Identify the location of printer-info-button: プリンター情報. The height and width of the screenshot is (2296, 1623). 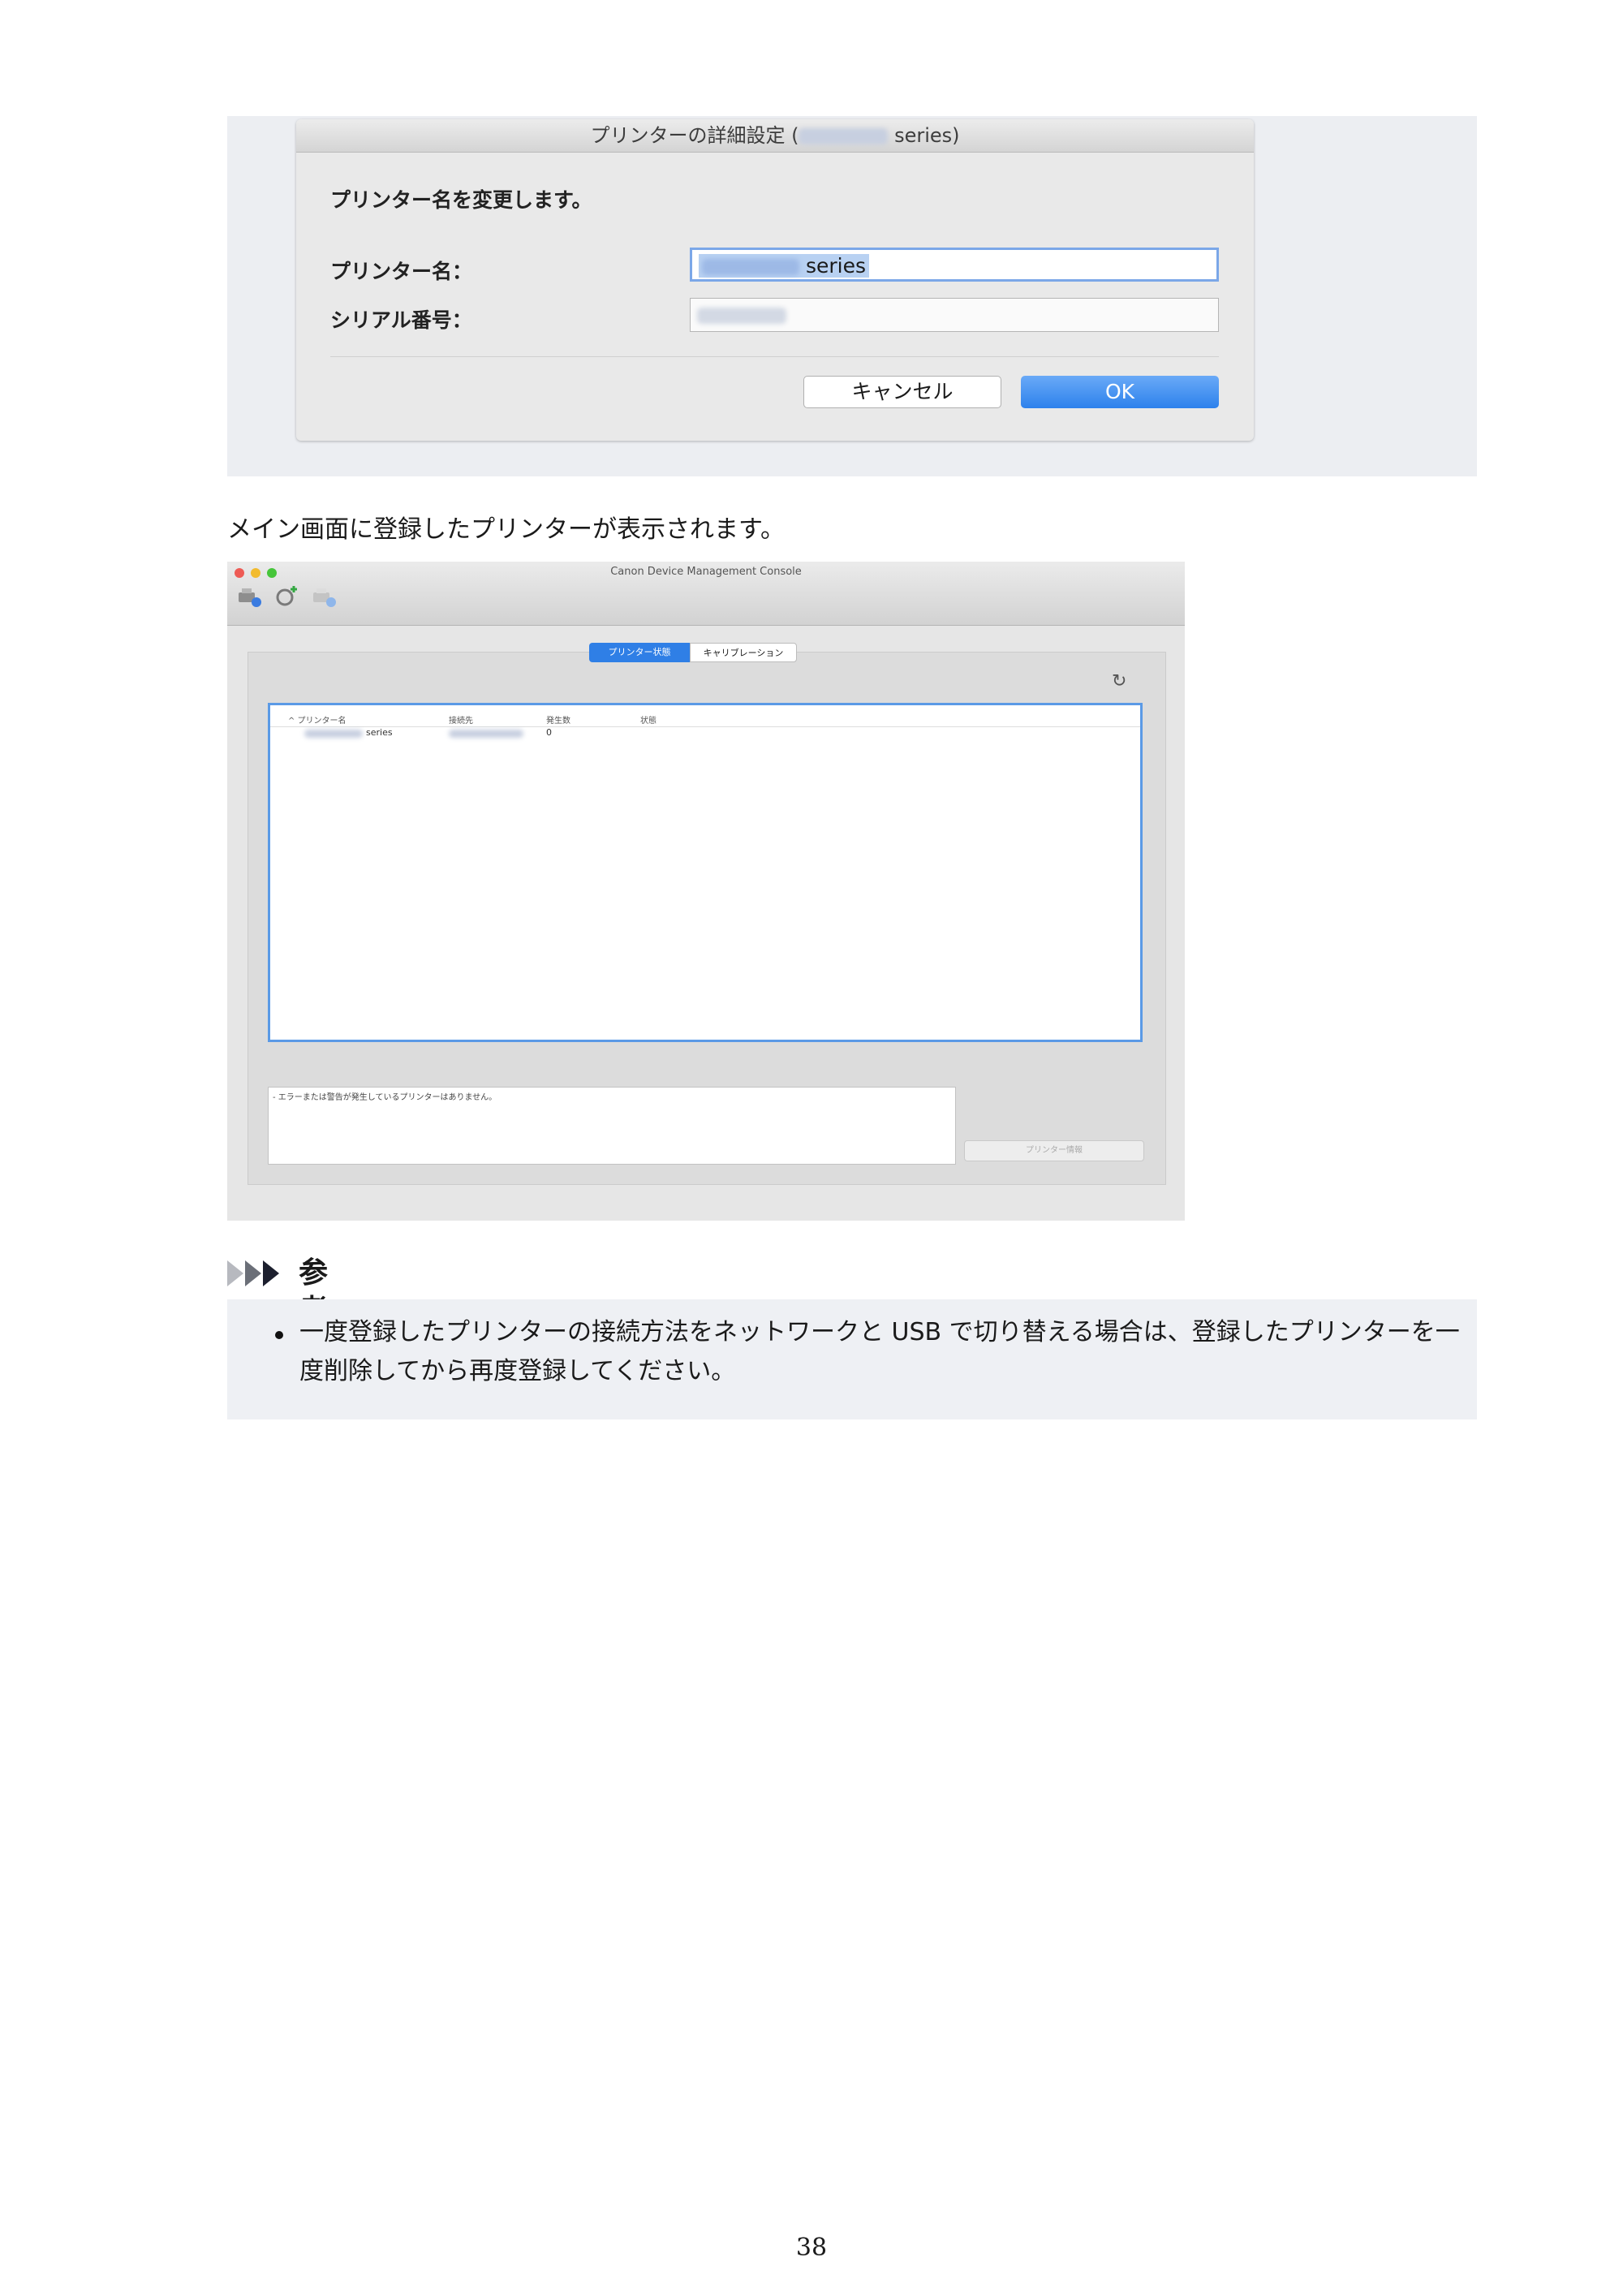
(1054, 1150).